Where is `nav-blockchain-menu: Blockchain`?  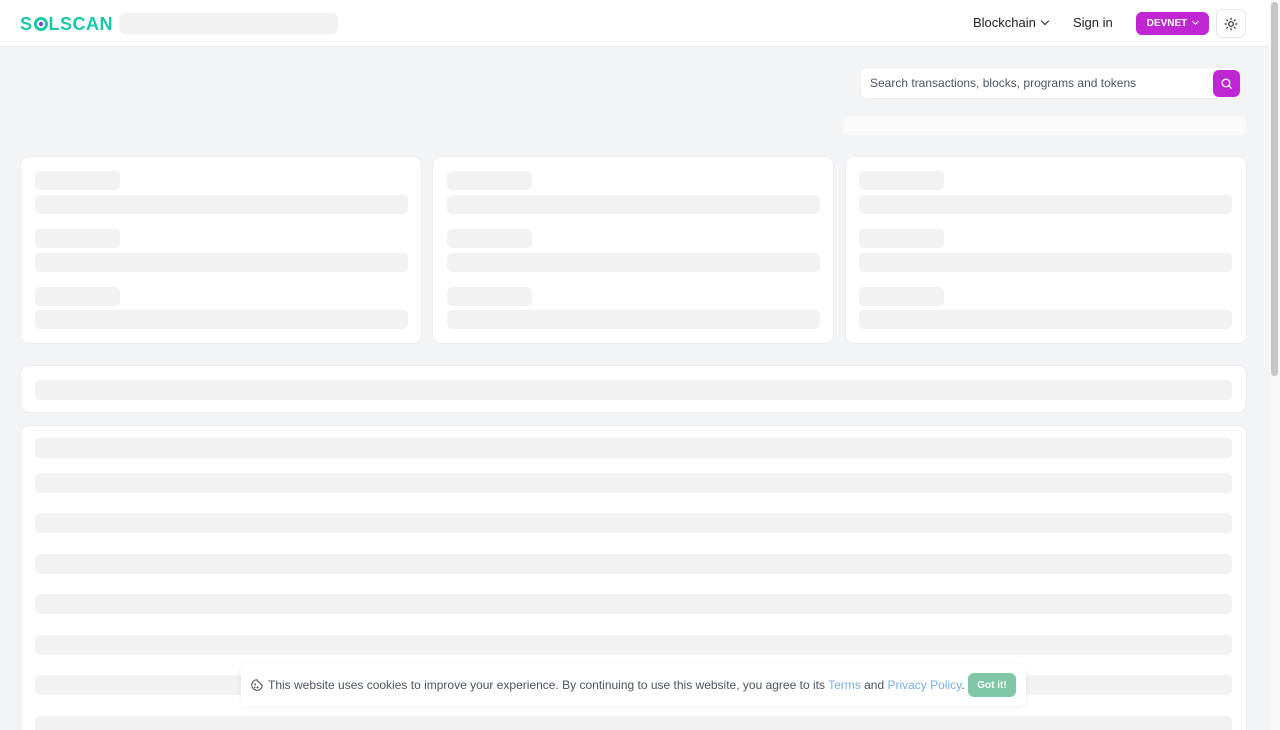 nav-blockchain-menu: Blockchain is located at coordinates (1011, 22).